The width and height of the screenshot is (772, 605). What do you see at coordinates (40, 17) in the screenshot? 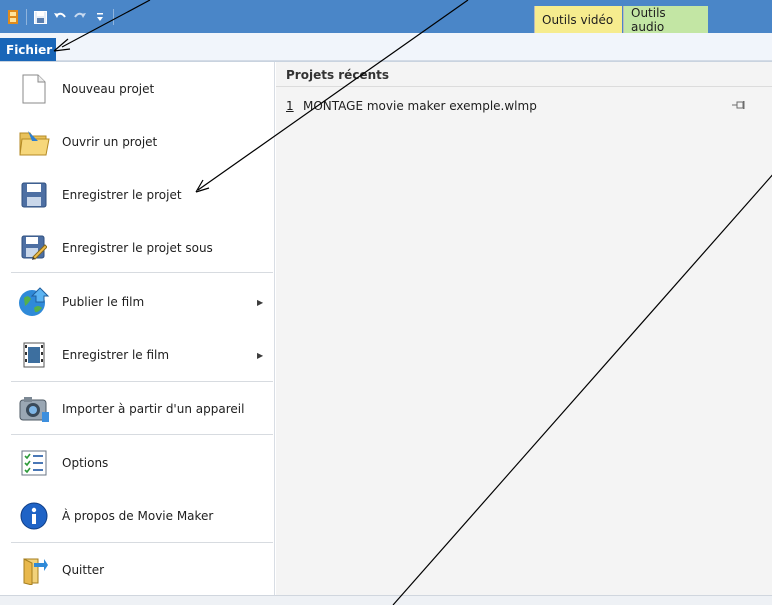
I see `save-icon` at bounding box center [40, 17].